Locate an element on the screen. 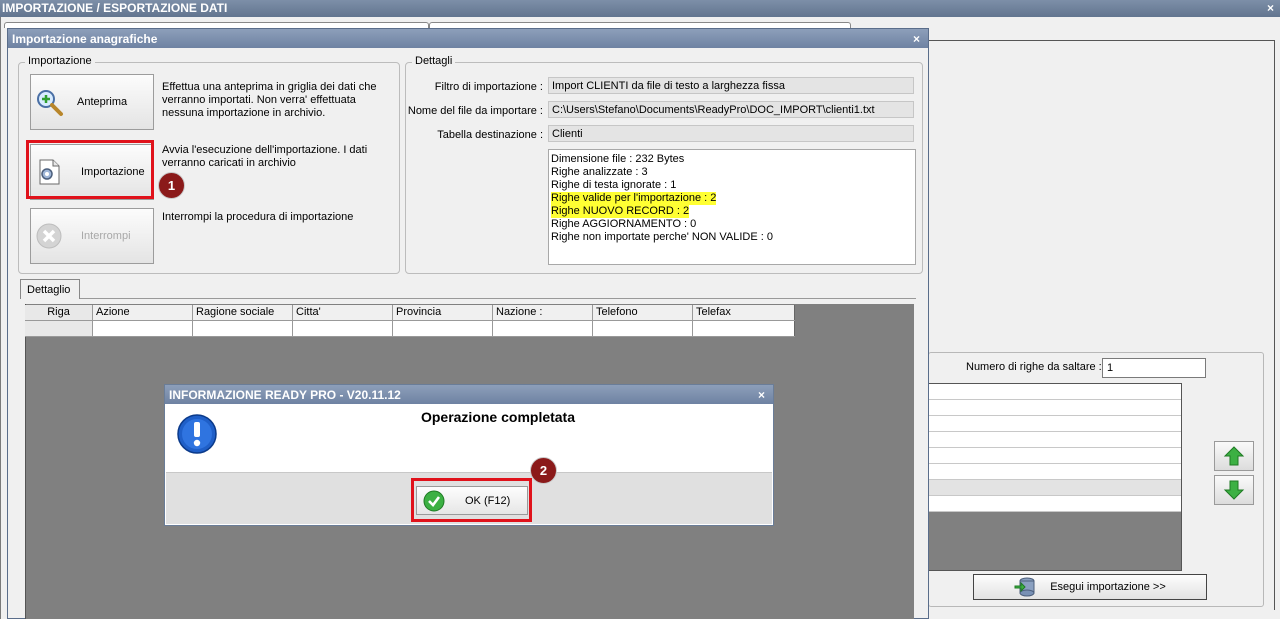 The image size is (1280, 619). column-header: Ragione sociale is located at coordinates (243, 312).